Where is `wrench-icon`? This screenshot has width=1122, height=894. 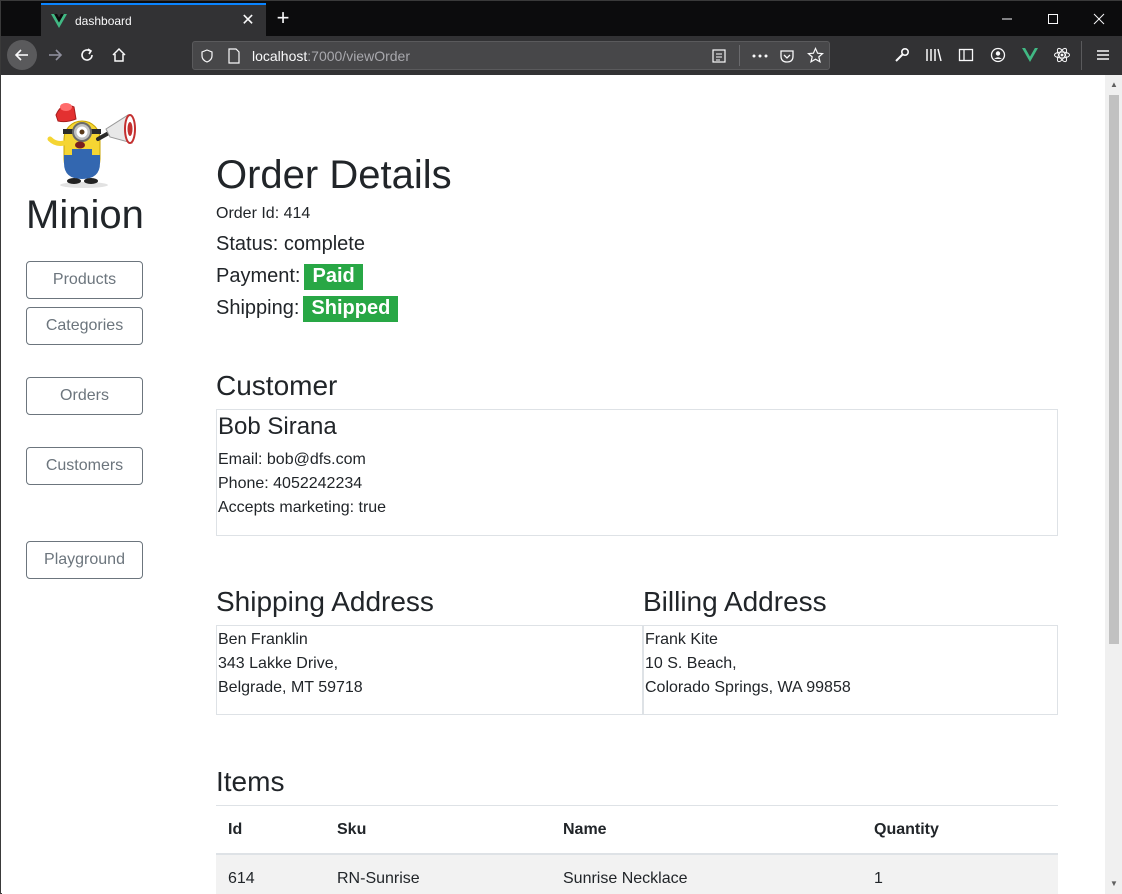 wrench-icon is located at coordinates (902, 55).